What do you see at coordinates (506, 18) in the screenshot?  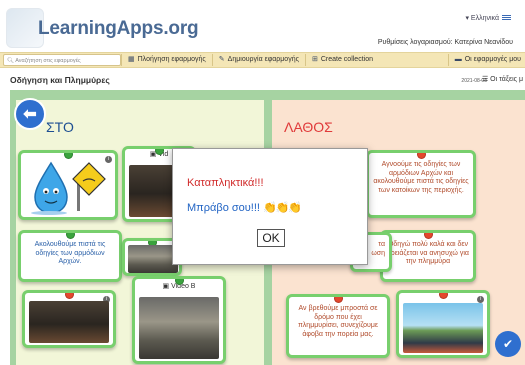 I see `flag-icon` at bounding box center [506, 18].